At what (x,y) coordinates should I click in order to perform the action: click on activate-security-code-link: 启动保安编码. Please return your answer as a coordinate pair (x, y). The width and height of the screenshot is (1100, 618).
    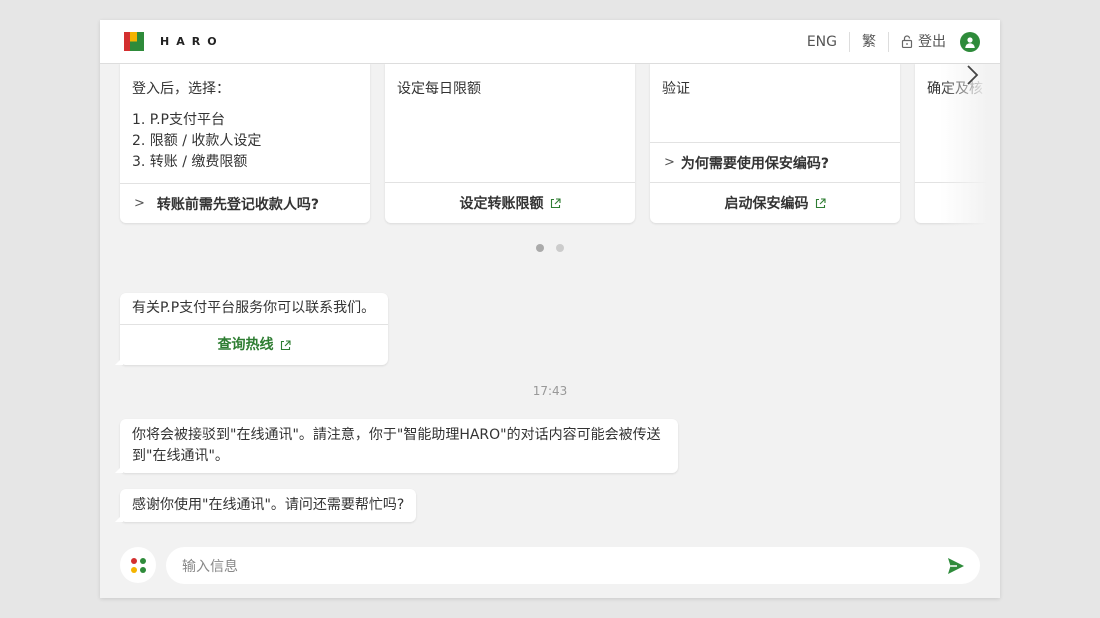
    Looking at the image, I should click on (775, 202).